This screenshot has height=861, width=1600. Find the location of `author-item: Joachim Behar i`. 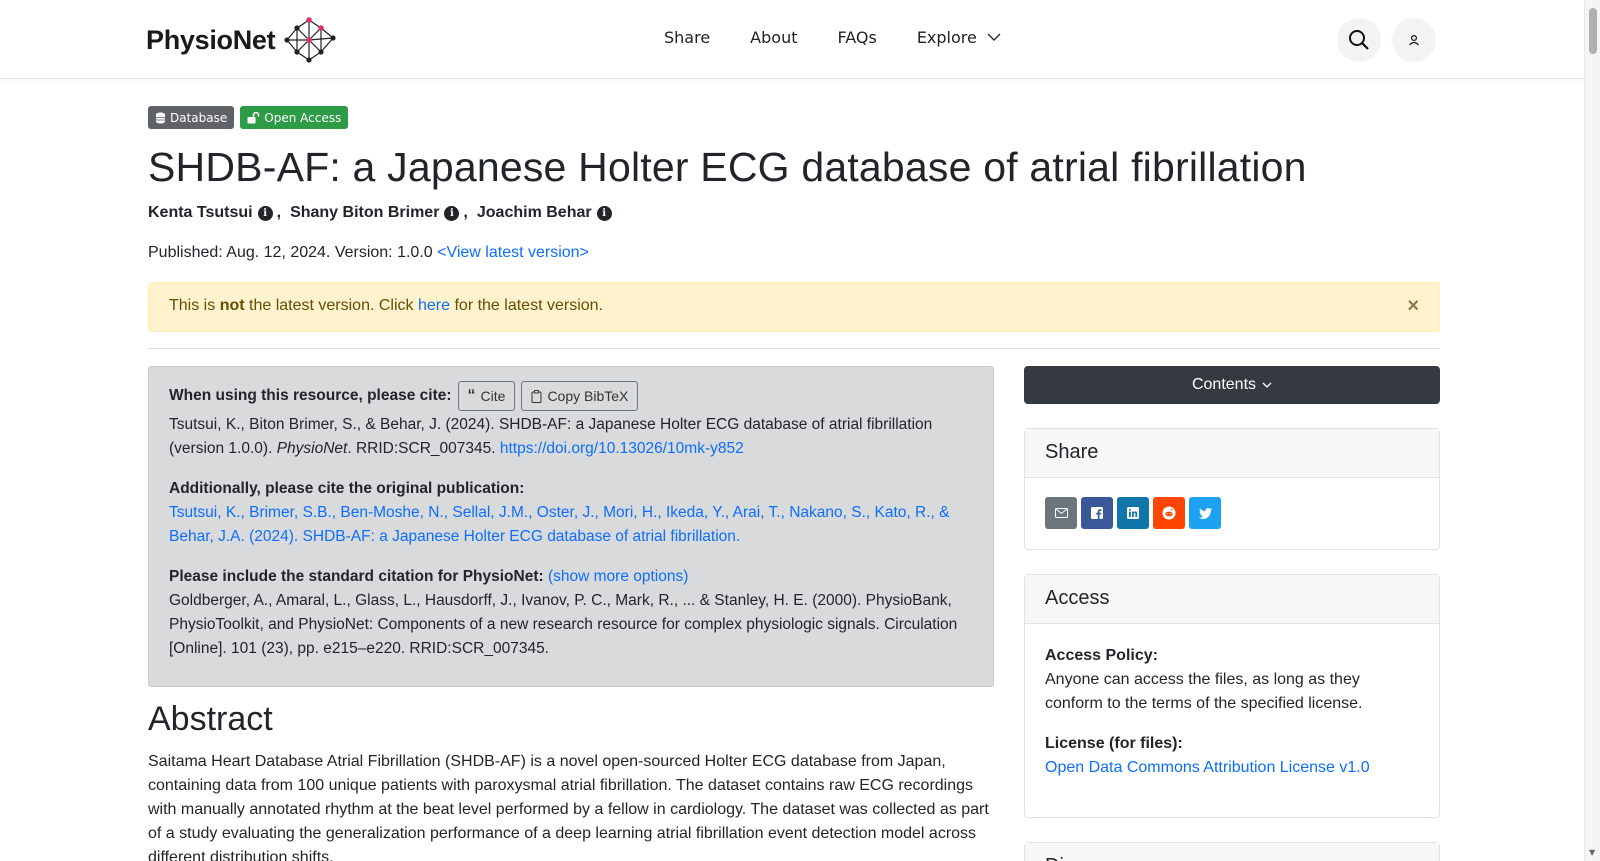

author-item: Joachim Behar i is located at coordinates (544, 213).